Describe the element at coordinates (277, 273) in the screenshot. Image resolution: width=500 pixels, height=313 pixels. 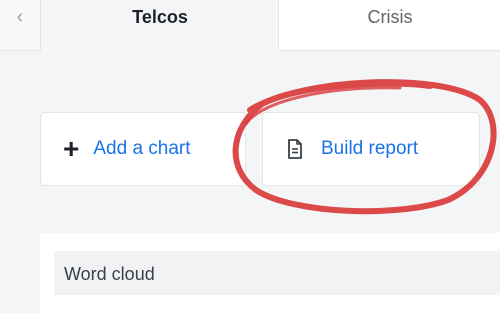
I see `word-cloud-header: Word cloud` at that location.